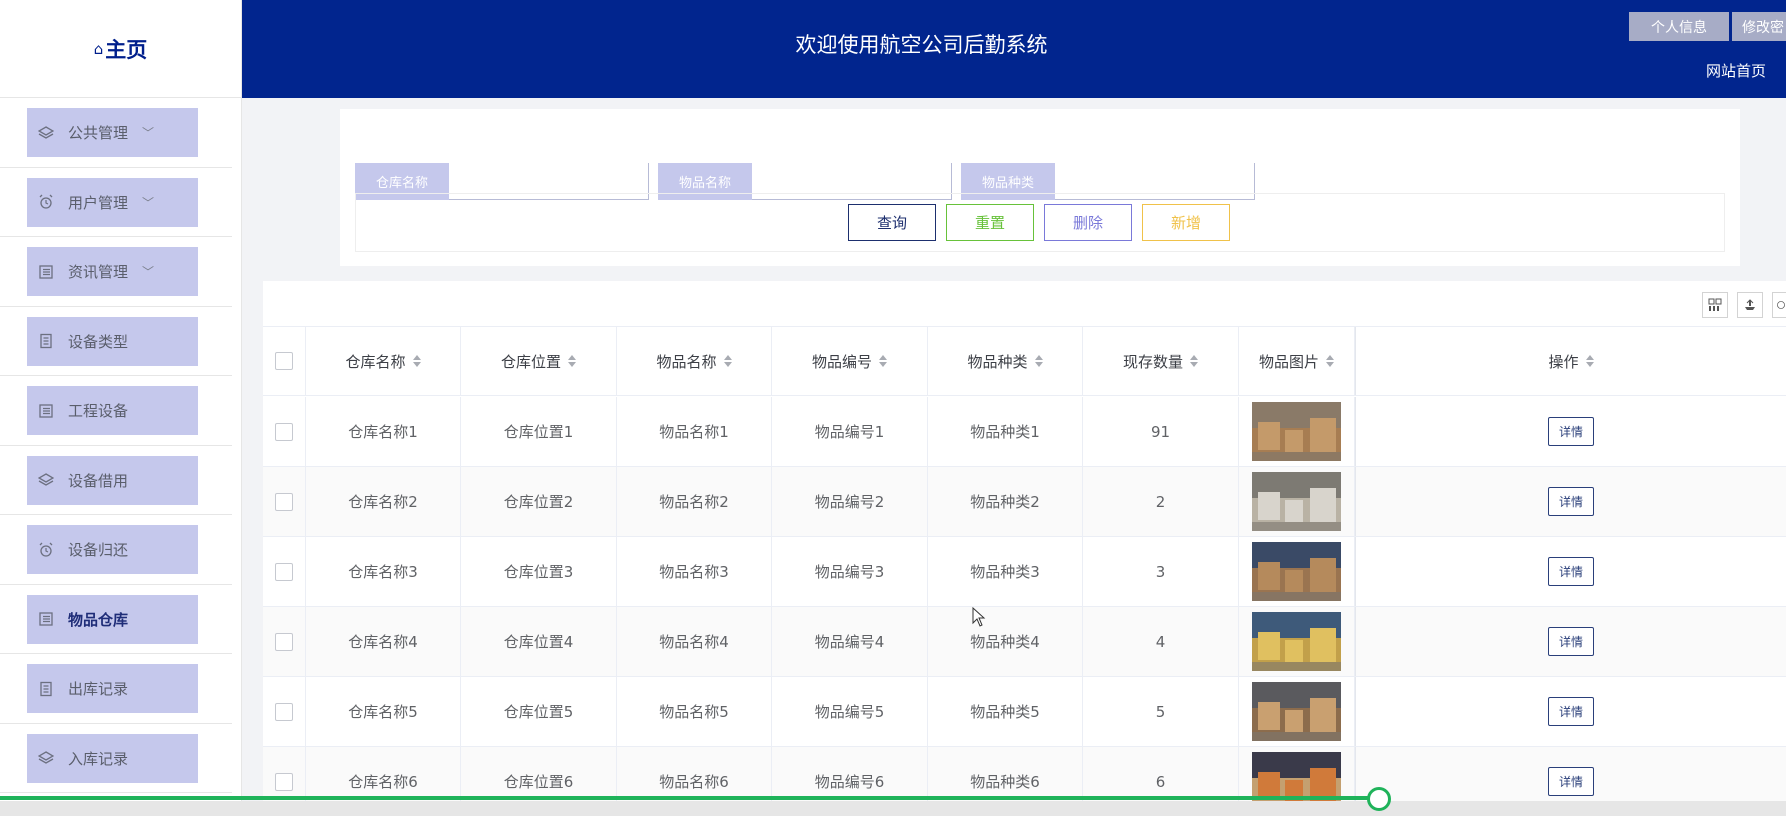 Image resolution: width=1786 pixels, height=816 pixels. What do you see at coordinates (1005, 711) in the screenshot?
I see `table-cell: 物品种类5` at bounding box center [1005, 711].